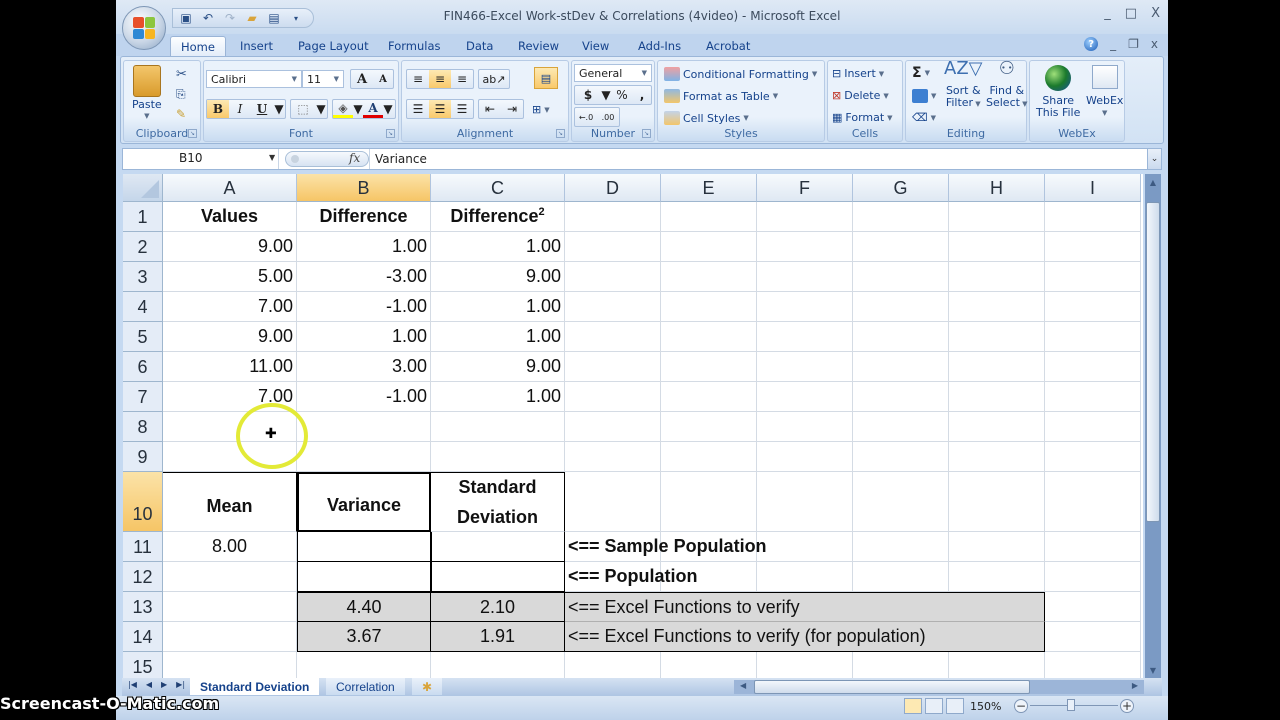  I want to click on grow-font-button: A, so click(362, 79).